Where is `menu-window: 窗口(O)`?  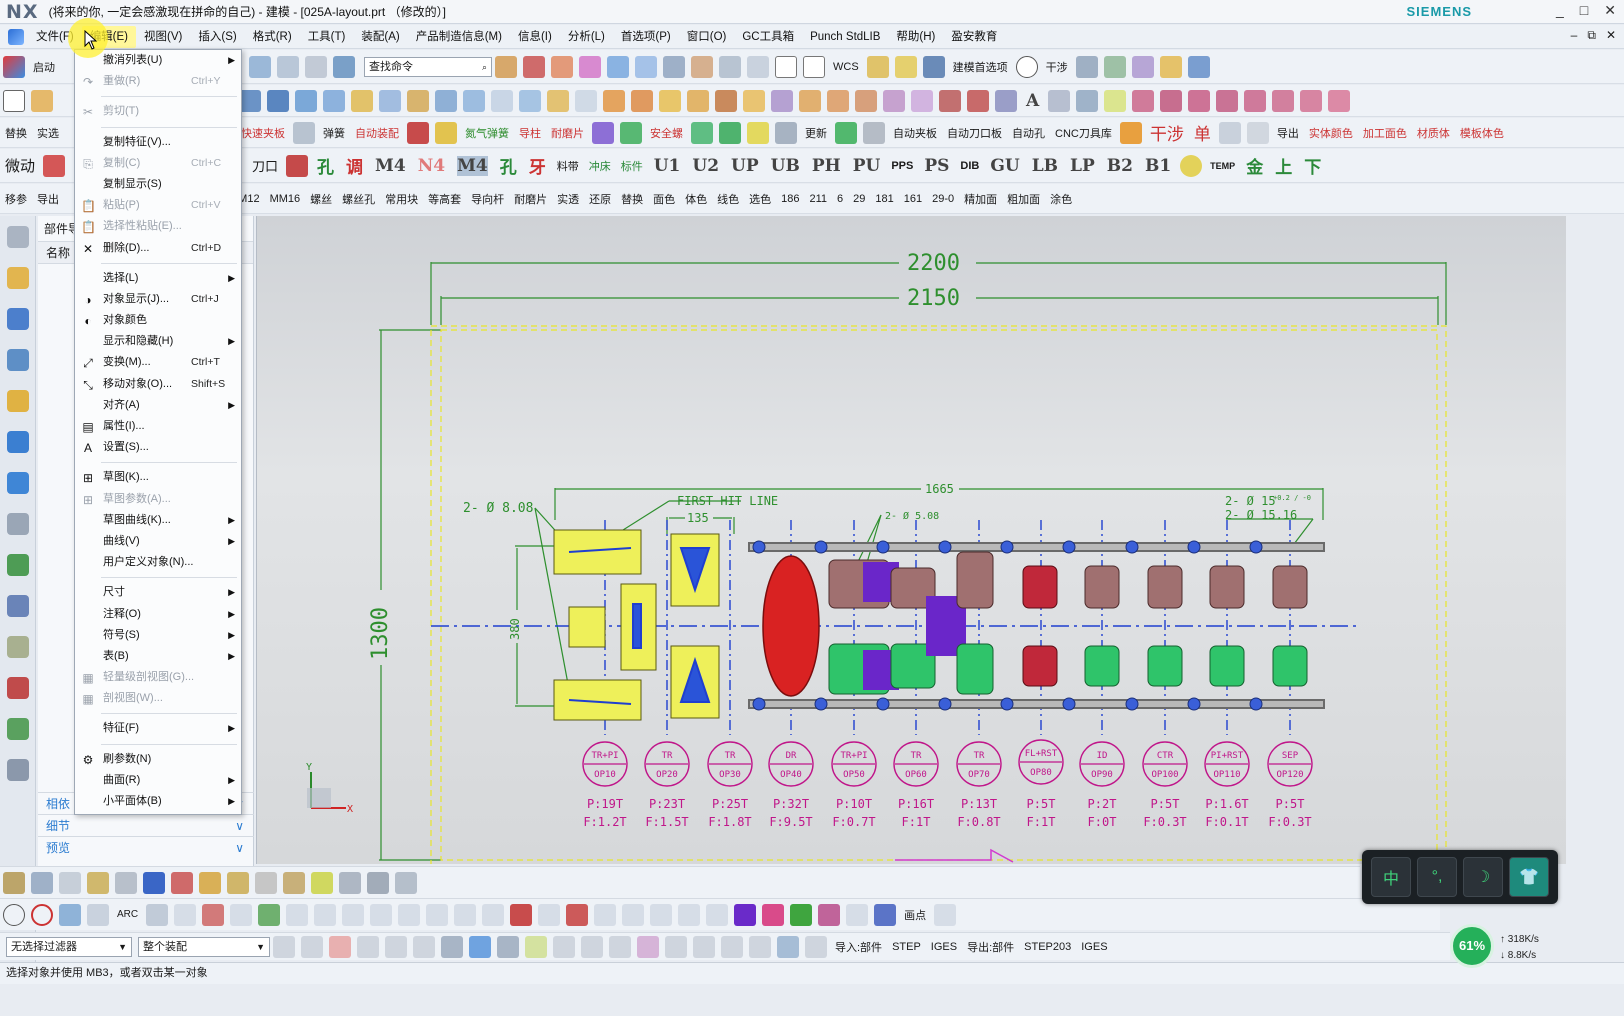 menu-window: 窗口(O) is located at coordinates (707, 37).